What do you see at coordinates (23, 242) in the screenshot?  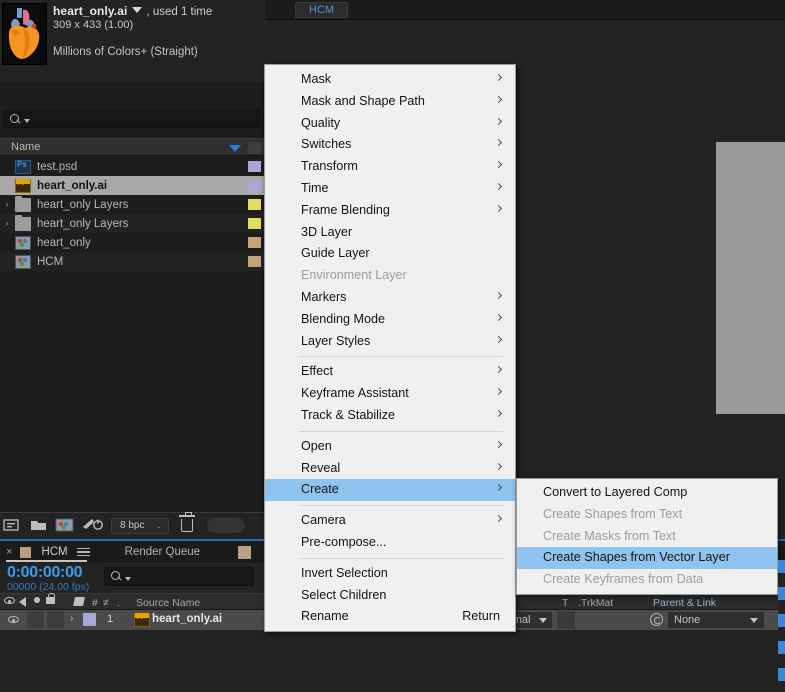 I see `composition-icon` at bounding box center [23, 242].